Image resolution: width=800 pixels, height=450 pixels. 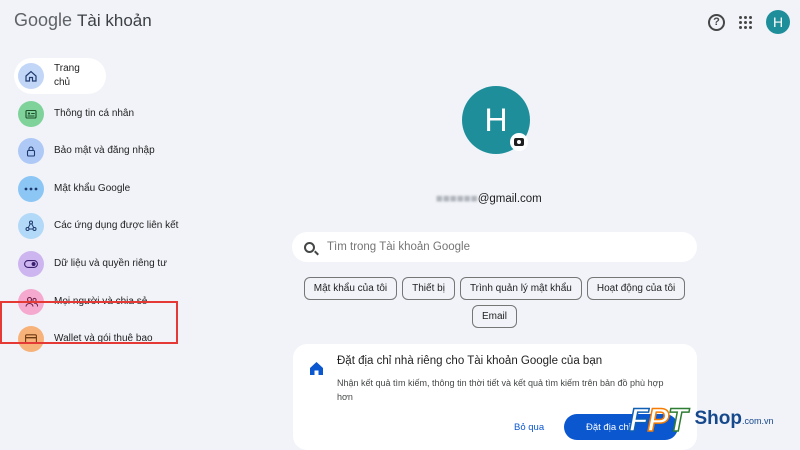 What do you see at coordinates (31, 151) in the screenshot?
I see `lock-icon` at bounding box center [31, 151].